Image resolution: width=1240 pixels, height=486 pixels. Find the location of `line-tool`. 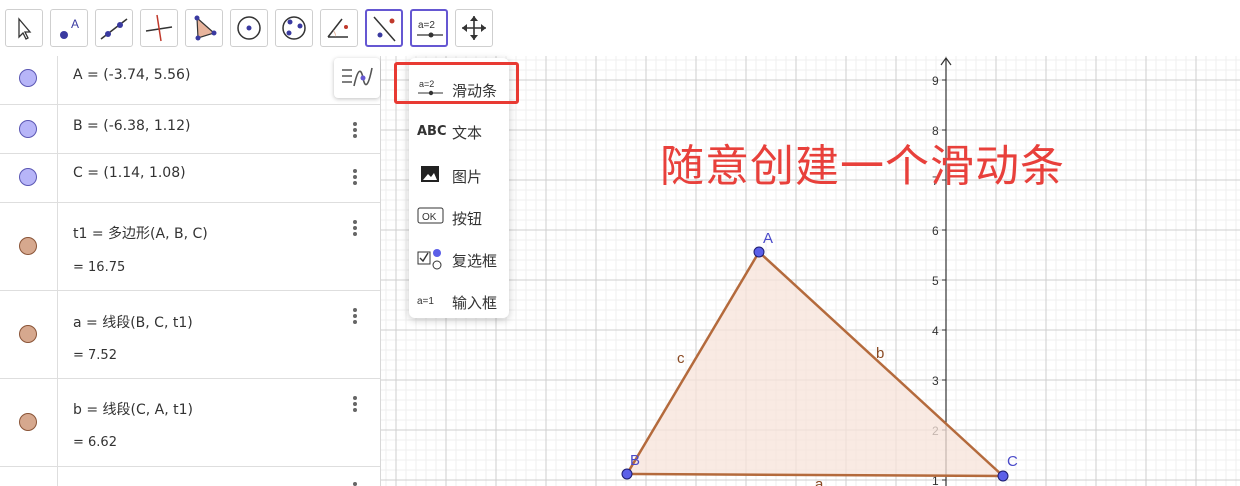

line-tool is located at coordinates (114, 28).